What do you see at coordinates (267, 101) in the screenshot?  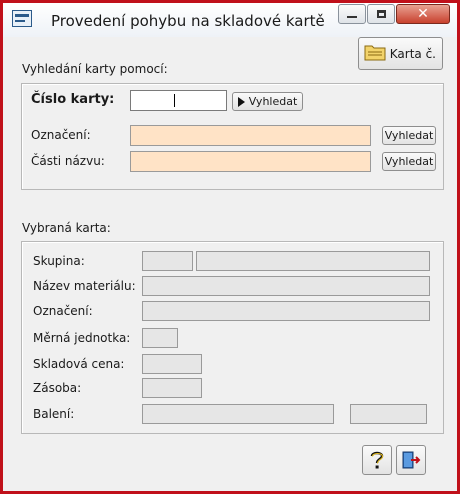 I see `vyhledat-cislo-button: Vyhledat` at bounding box center [267, 101].